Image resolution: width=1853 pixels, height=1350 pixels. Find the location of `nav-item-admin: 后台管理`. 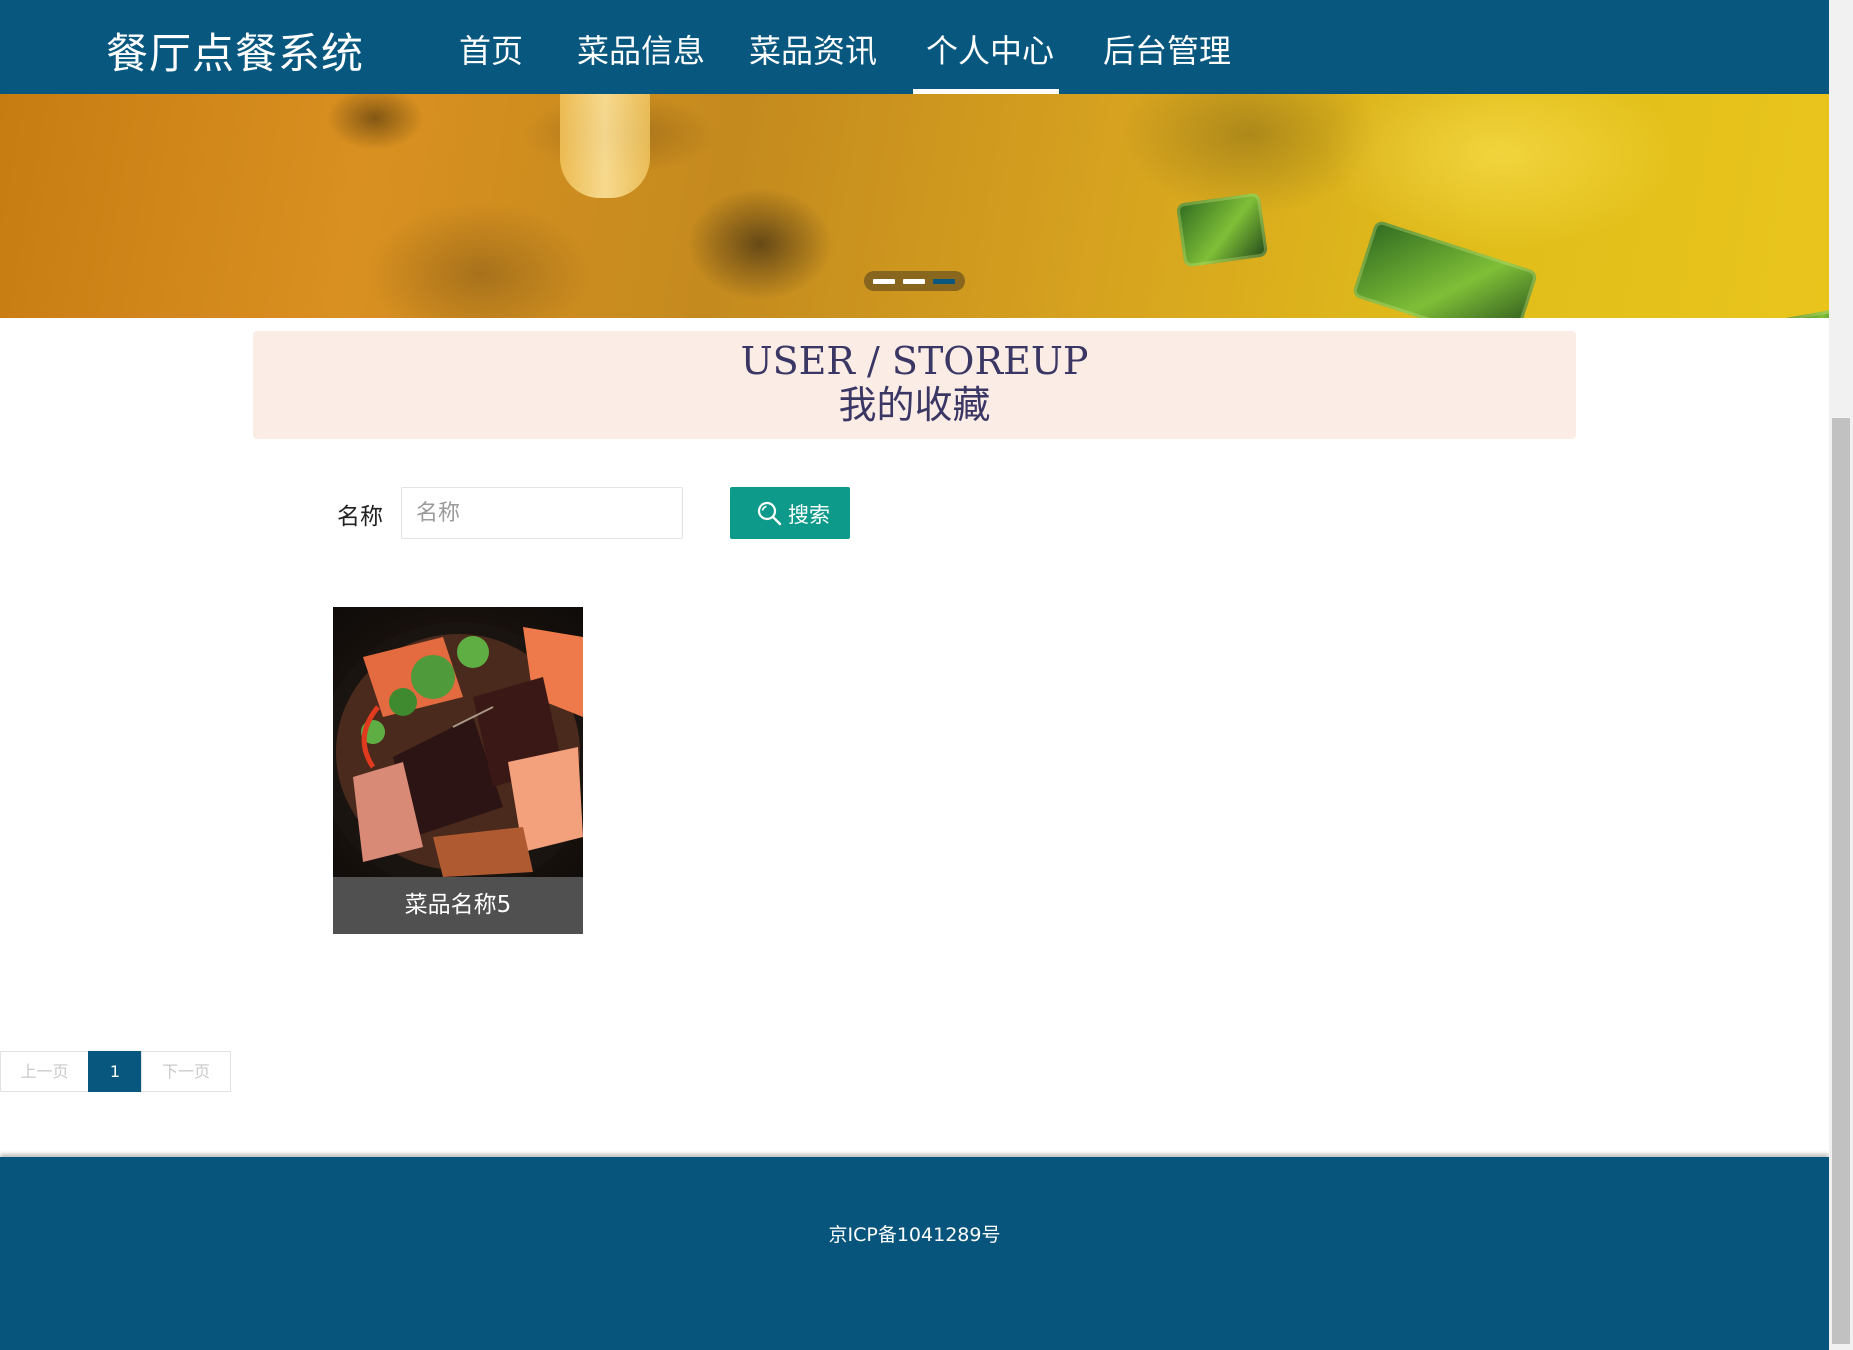

nav-item-admin: 后台管理 is located at coordinates (1167, 49).